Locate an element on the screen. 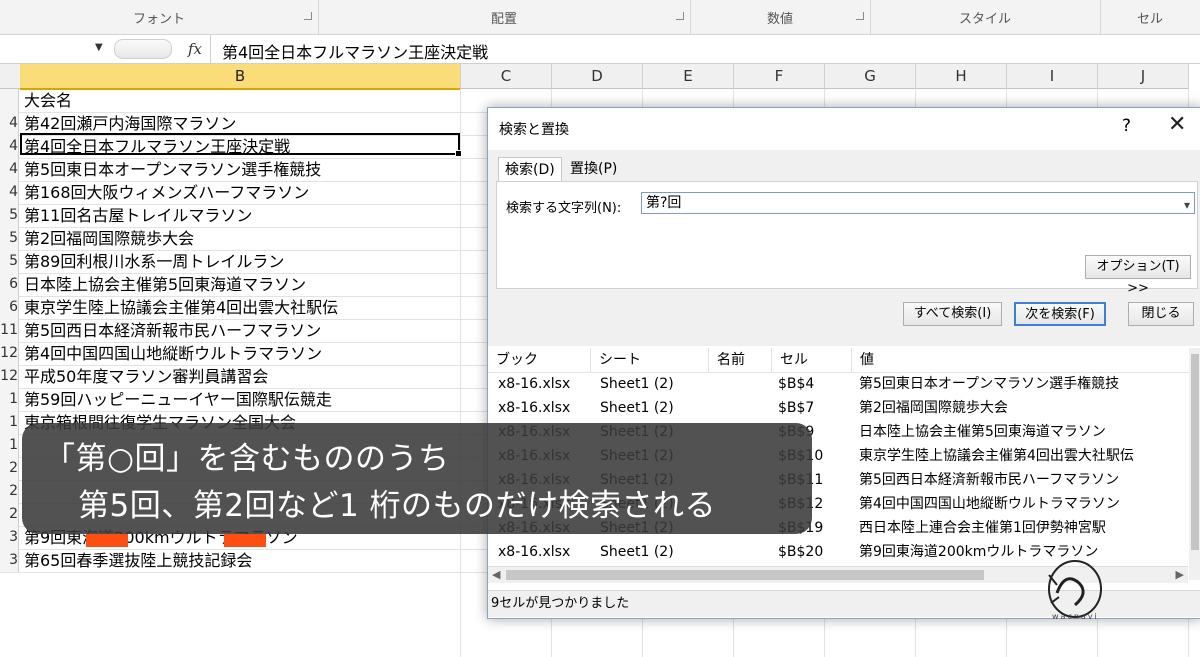 Image resolution: width=1200 pixels, height=657 pixels. column-header-h: H is located at coordinates (961, 76).